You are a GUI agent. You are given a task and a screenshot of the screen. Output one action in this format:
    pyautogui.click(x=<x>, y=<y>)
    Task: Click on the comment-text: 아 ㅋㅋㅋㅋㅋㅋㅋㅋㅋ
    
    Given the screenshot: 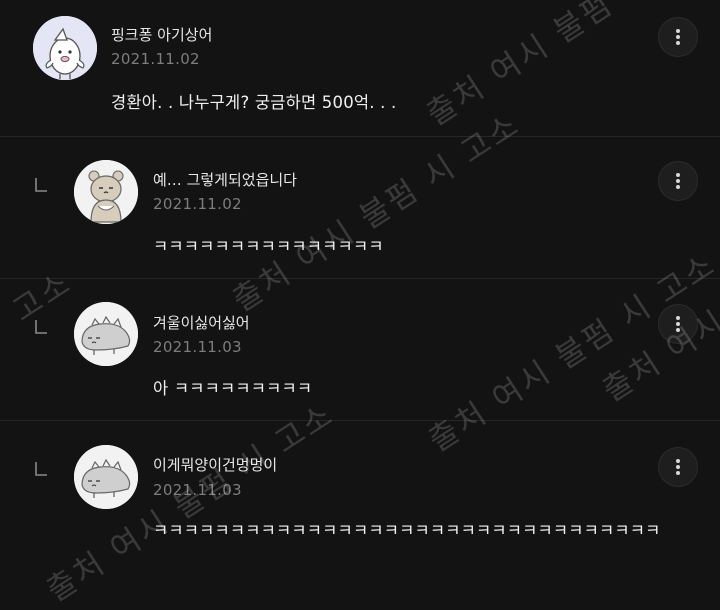 What is the action you would take?
    pyautogui.click(x=233, y=388)
    